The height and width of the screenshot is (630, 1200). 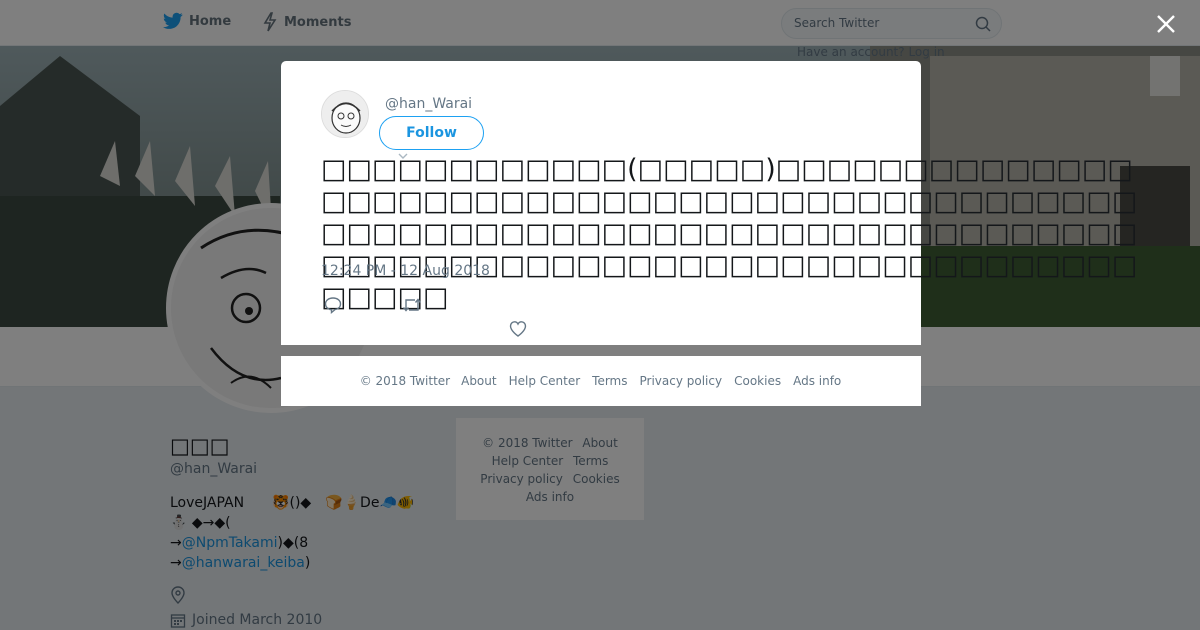 What do you see at coordinates (431, 133) in the screenshot?
I see `follow-button: Follow` at bounding box center [431, 133].